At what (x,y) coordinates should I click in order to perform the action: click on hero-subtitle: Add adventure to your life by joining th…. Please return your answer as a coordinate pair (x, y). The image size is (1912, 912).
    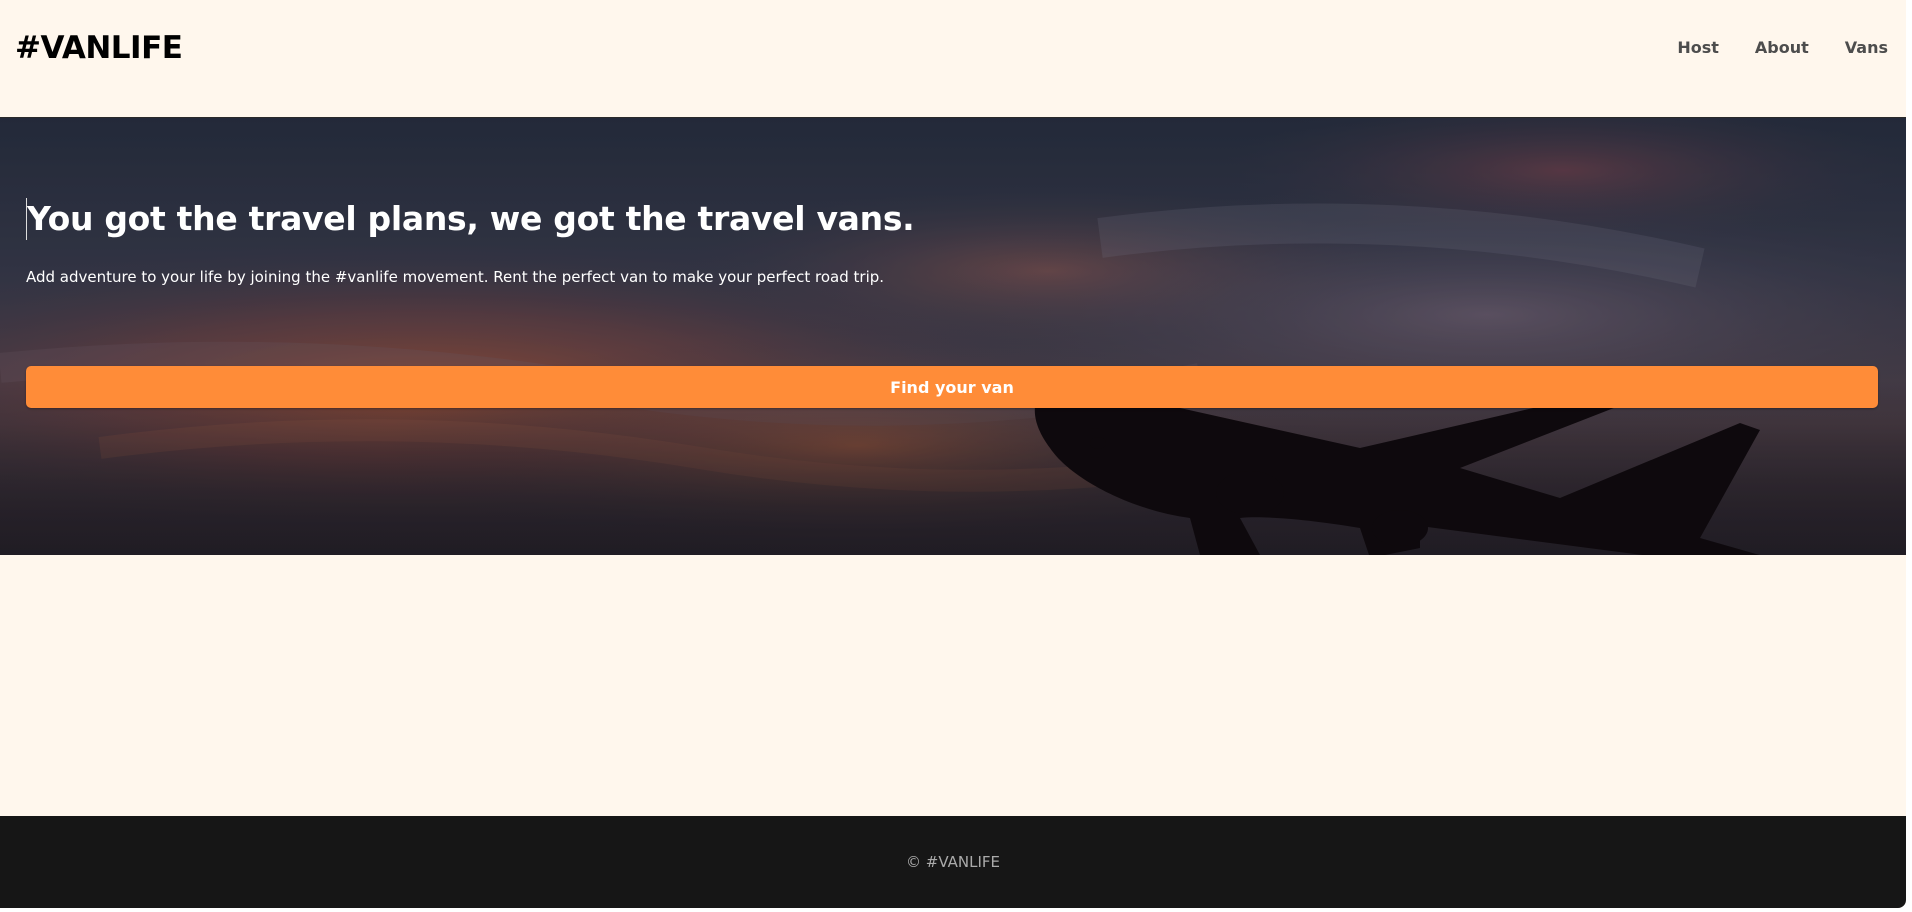
    Looking at the image, I should click on (455, 277).